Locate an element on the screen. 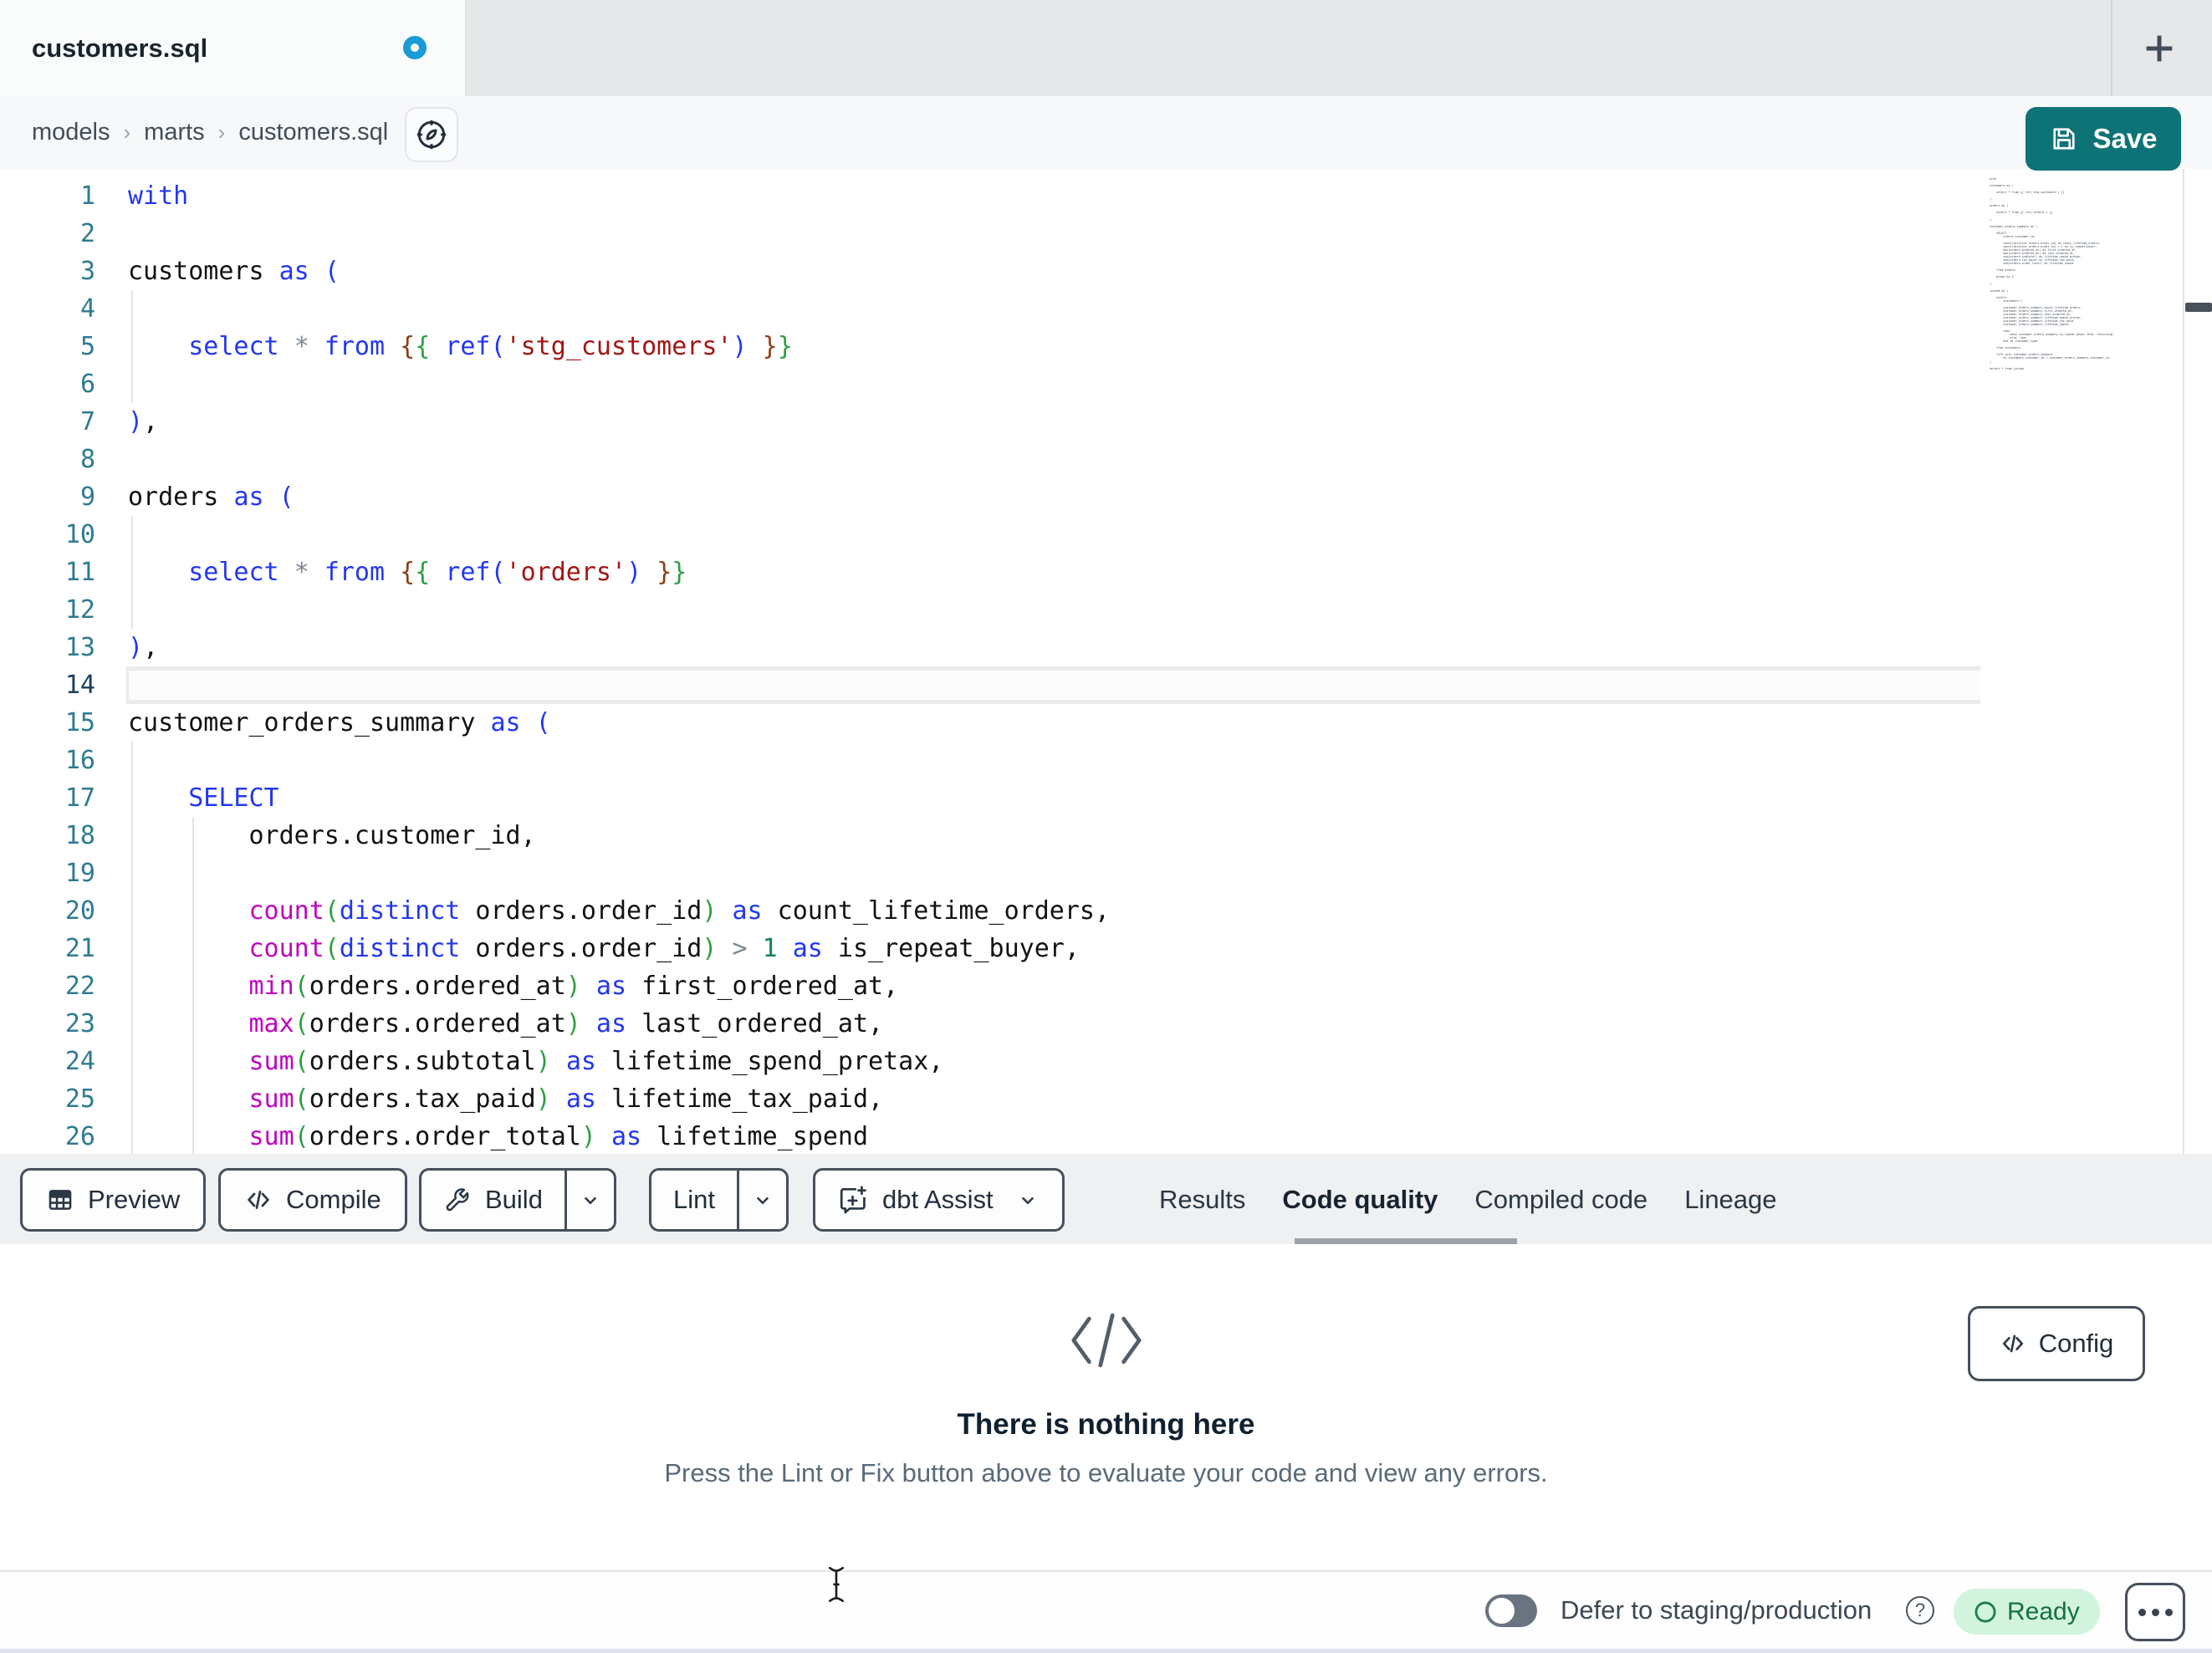 This screenshot has width=2212, height=1653. breadcrumb-item-customers-sql: customers.sql is located at coordinates (313, 132).